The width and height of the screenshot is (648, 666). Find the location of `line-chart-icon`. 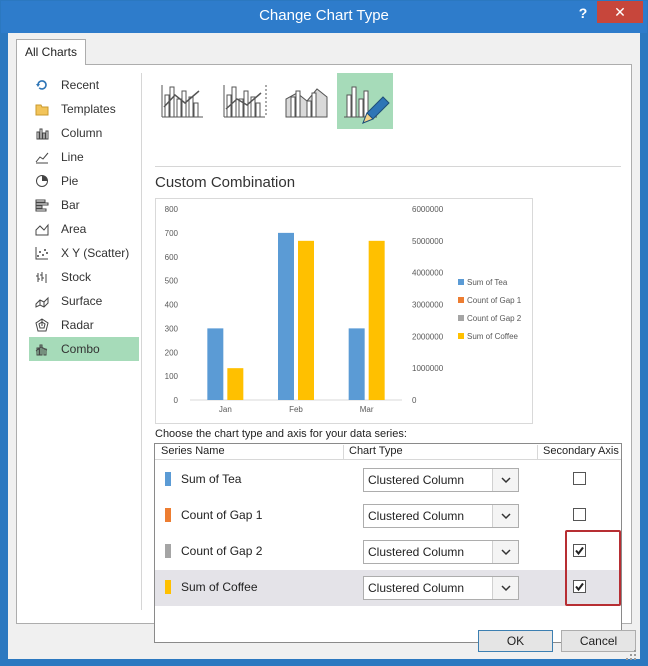

line-chart-icon is located at coordinates (42, 157).